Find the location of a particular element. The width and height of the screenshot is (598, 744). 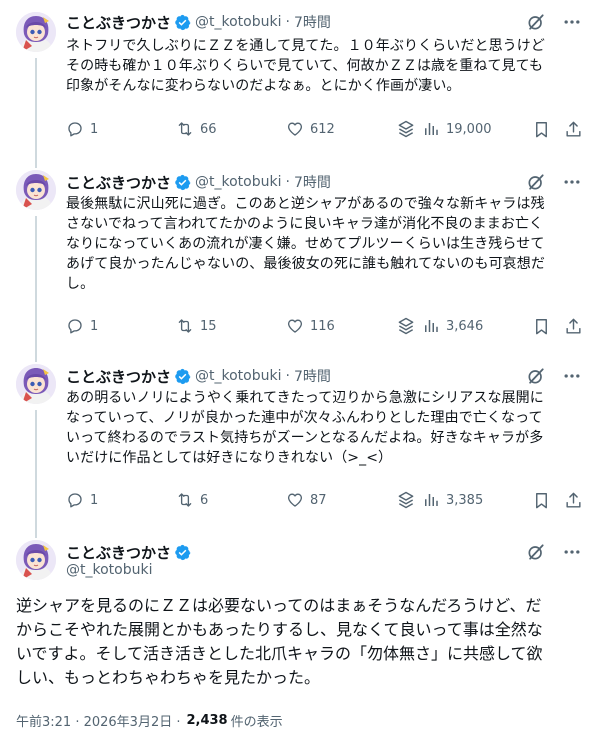

like-button: 116 is located at coordinates (310, 326).